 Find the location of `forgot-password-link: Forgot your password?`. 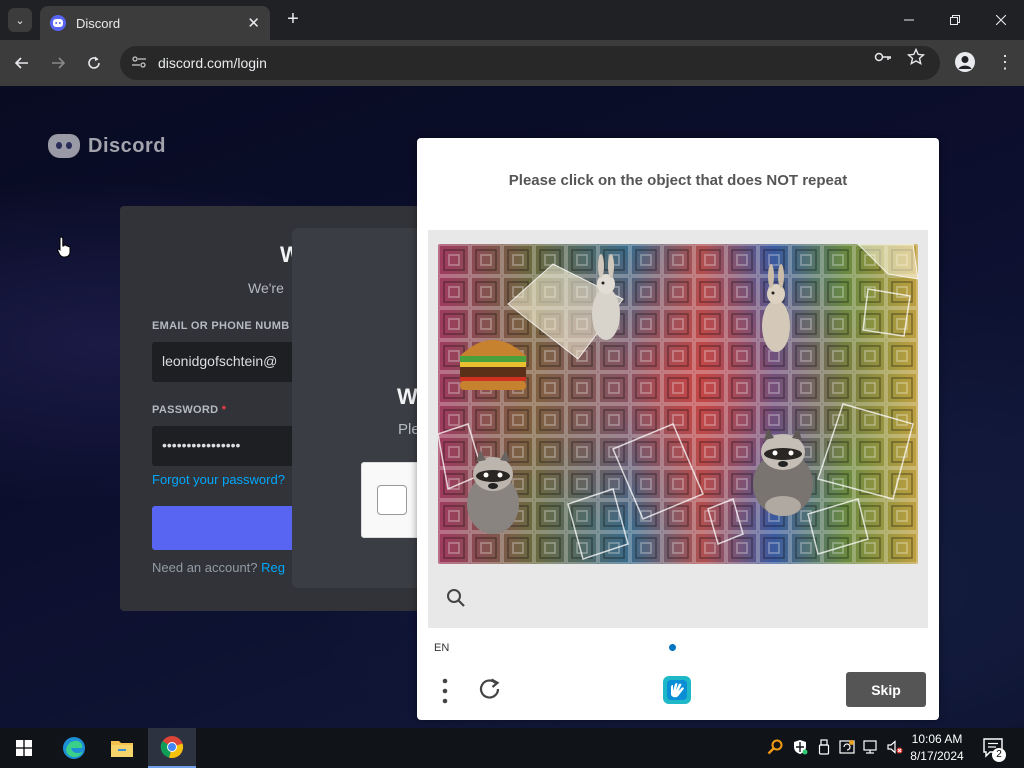

forgot-password-link: Forgot your password? is located at coordinates (218, 479).